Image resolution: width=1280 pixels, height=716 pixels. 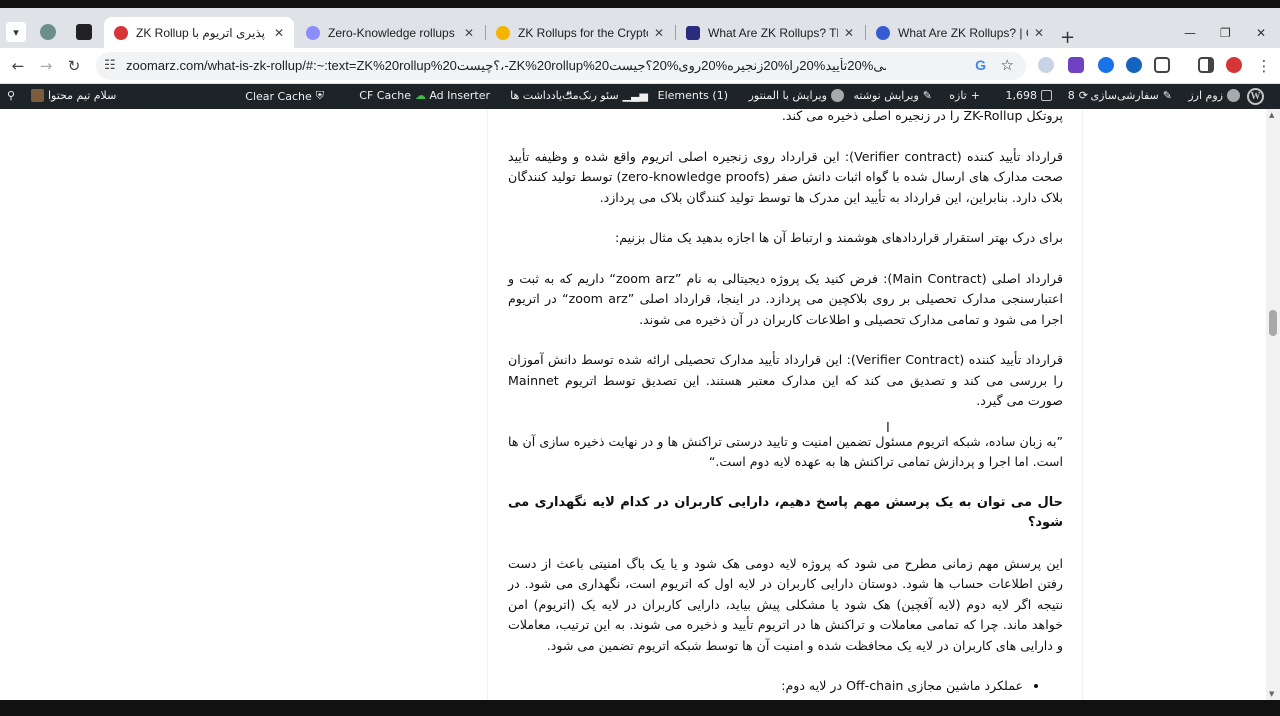 I want to click on blog-favicon-icon, so click(x=503, y=32).